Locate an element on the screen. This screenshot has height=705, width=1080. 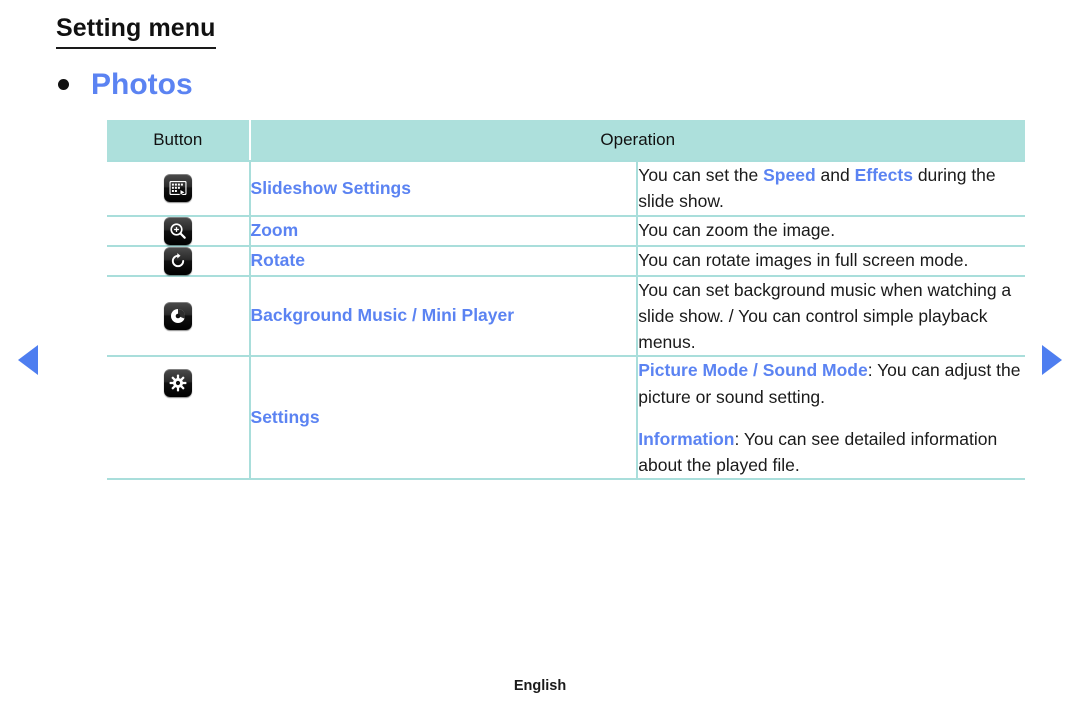
previous-page-arrow-icon is located at coordinates (28, 360).